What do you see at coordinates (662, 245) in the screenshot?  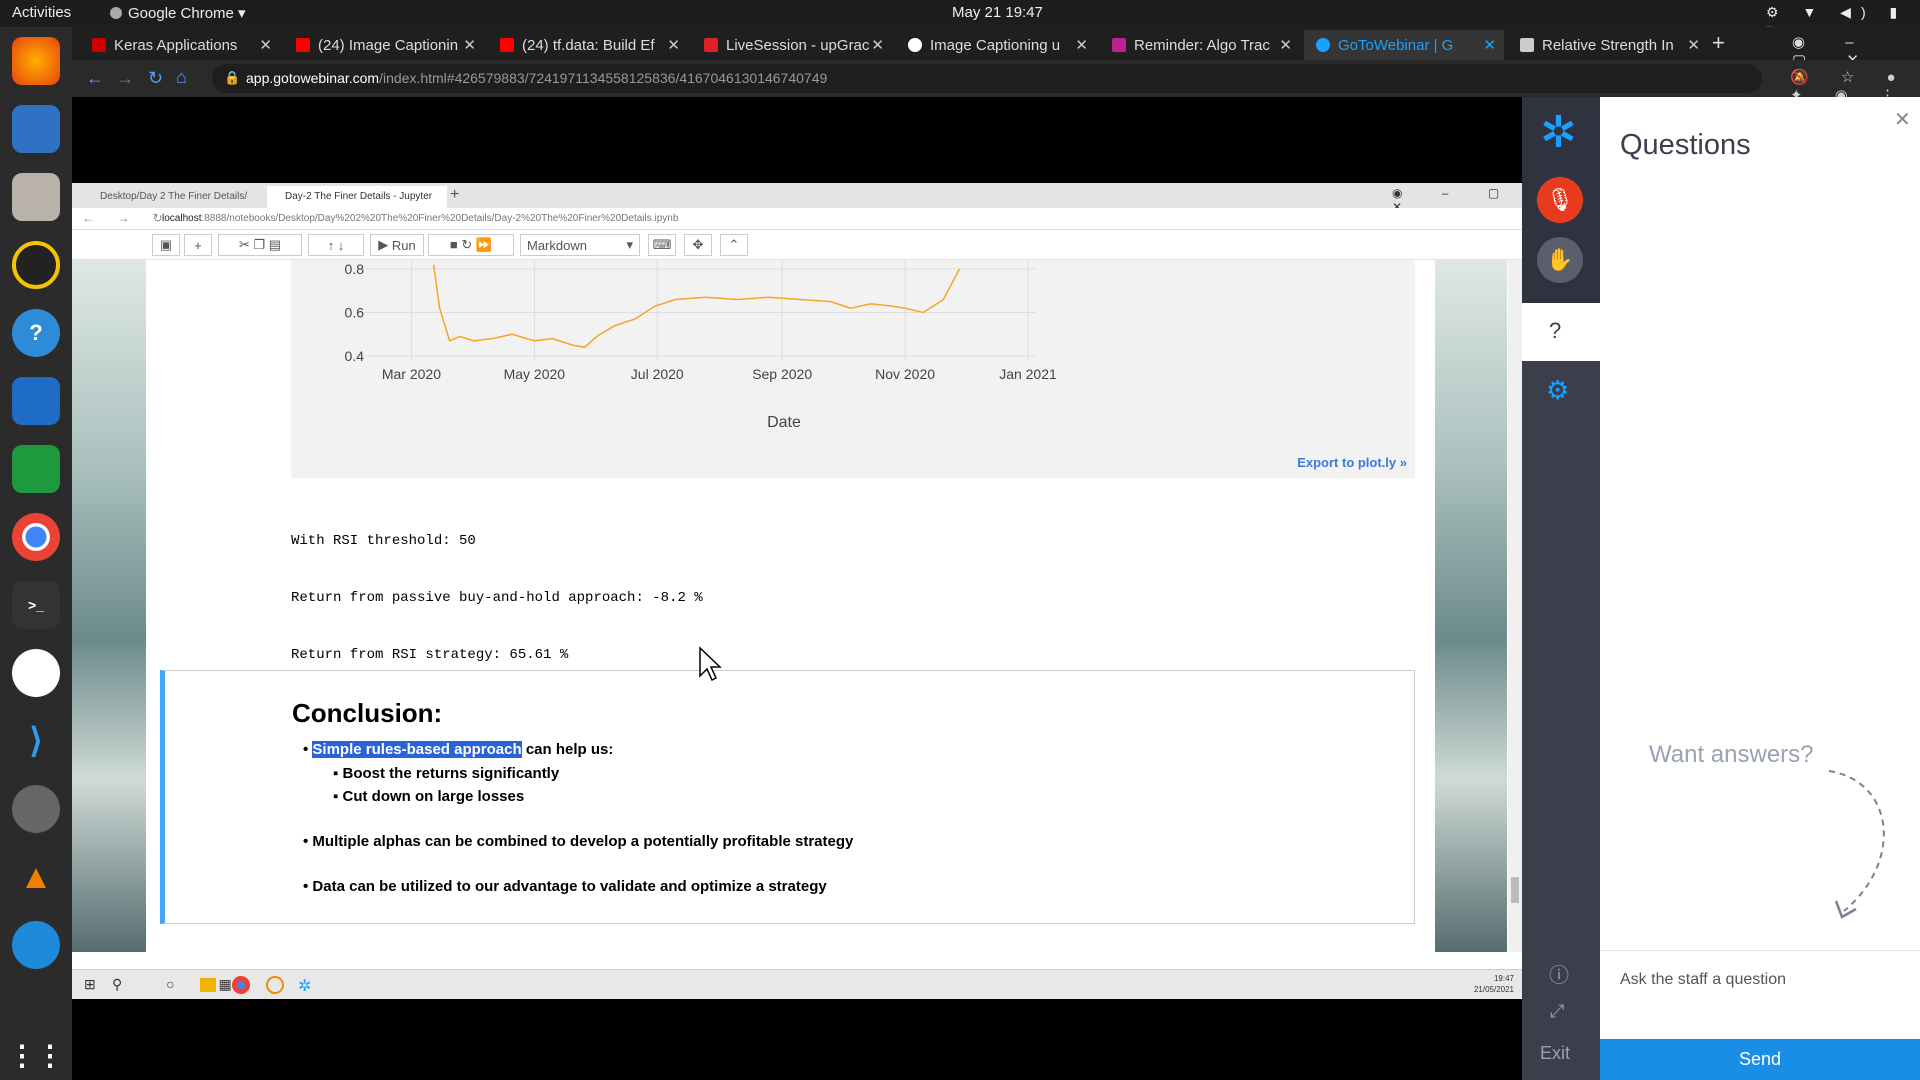 I see `keyboard-icon: ⌨` at bounding box center [662, 245].